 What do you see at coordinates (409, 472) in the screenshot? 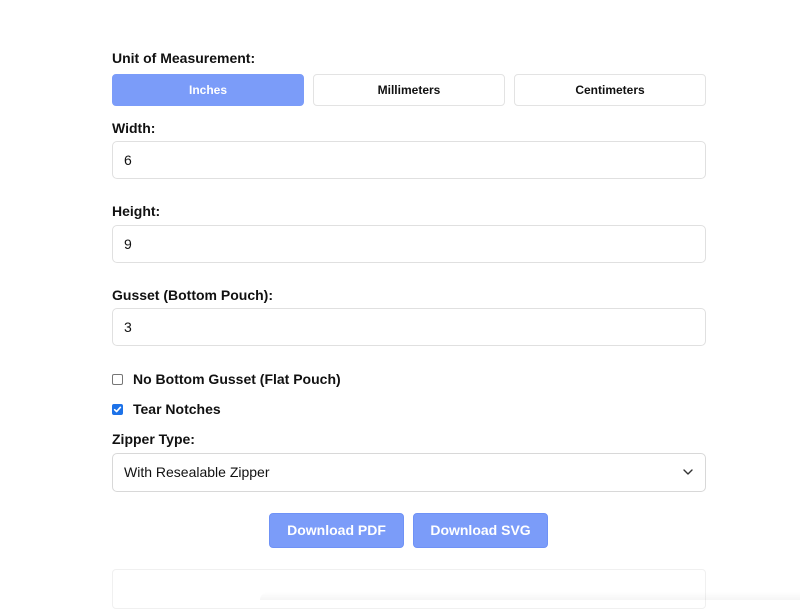
I see `zipper-type-select: With Resealable Zipper` at bounding box center [409, 472].